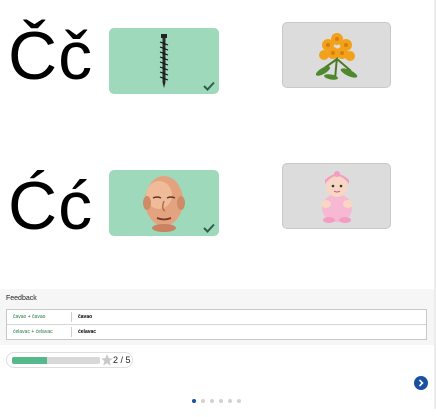 The height and width of the screenshot is (417, 436). Describe the element at coordinates (51, 56) in the screenshot. I see `letter-pair: Čč` at that location.